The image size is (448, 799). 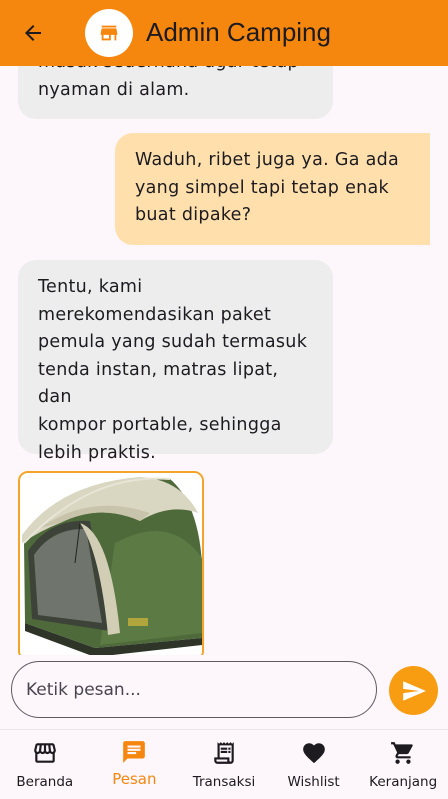 I want to click on nav-label: Pesan, so click(x=134, y=779).